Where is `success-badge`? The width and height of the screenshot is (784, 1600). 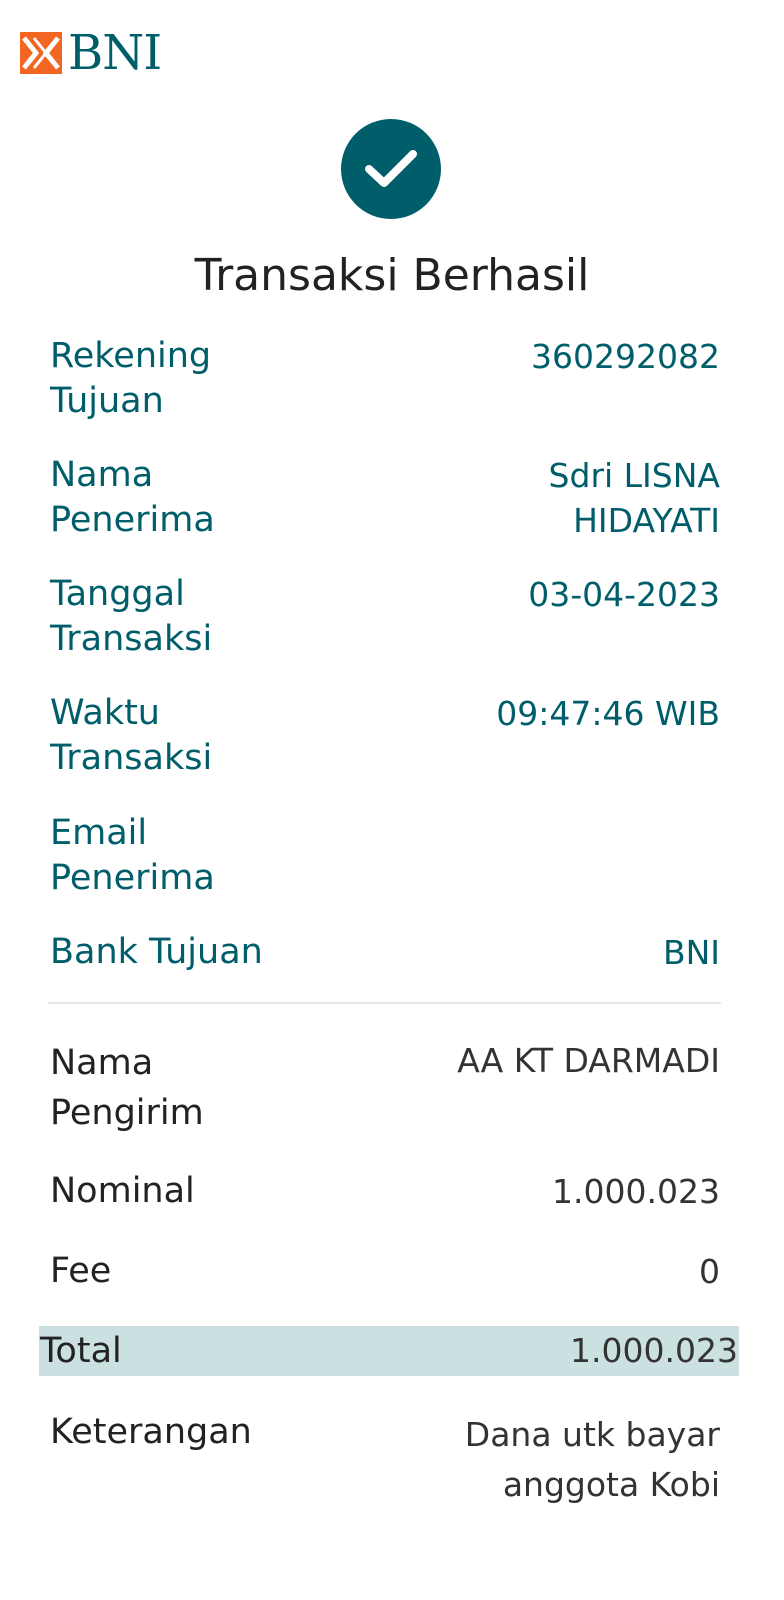 success-badge is located at coordinates (391, 169).